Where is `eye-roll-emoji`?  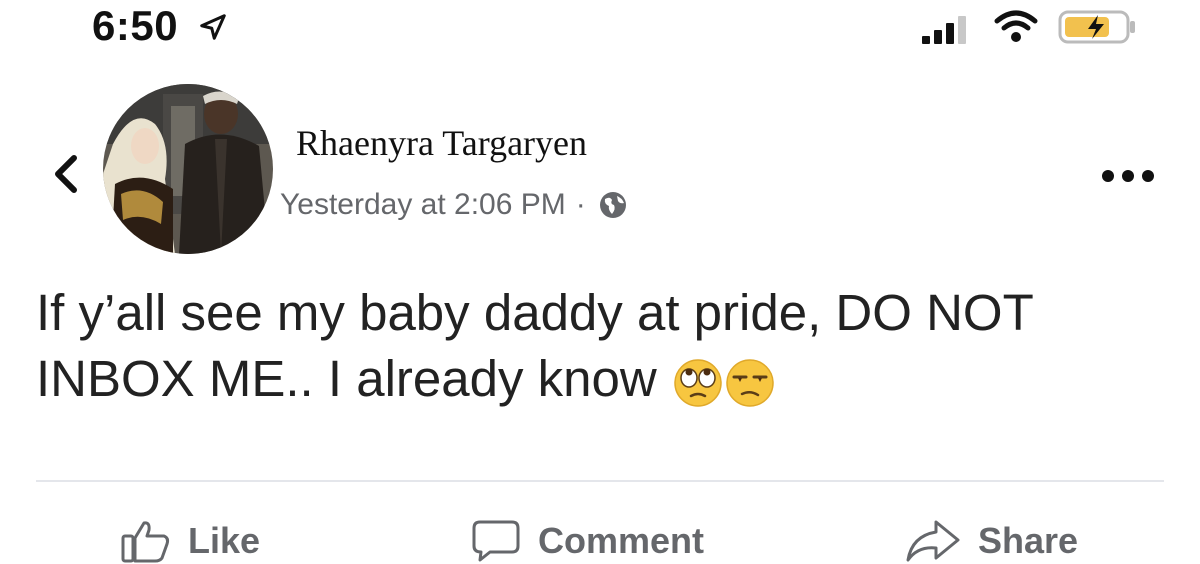
eye-roll-emoji is located at coordinates (698, 382).